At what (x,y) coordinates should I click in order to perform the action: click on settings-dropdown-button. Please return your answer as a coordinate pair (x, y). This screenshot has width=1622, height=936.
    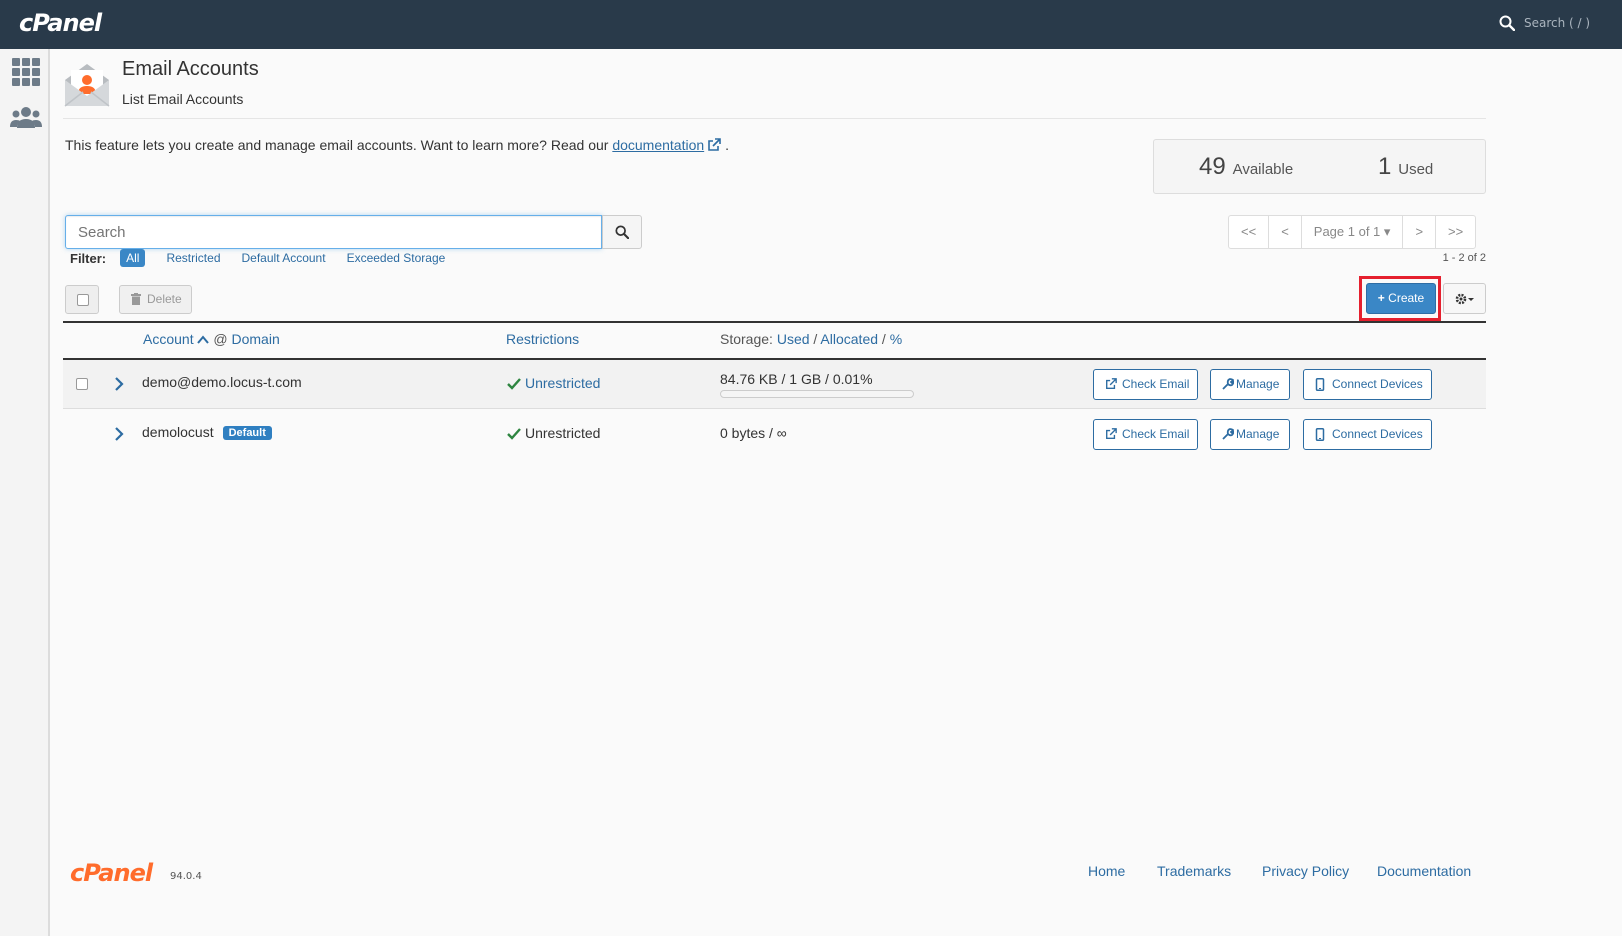
    Looking at the image, I should click on (1464, 298).